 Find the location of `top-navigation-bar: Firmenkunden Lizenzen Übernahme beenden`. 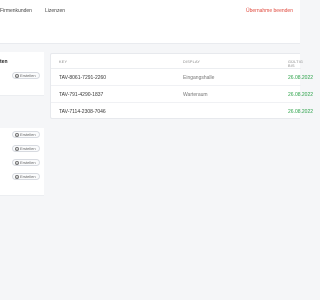

top-navigation-bar: Firmenkunden Lizenzen Übernahme beenden is located at coordinates (150, 22).